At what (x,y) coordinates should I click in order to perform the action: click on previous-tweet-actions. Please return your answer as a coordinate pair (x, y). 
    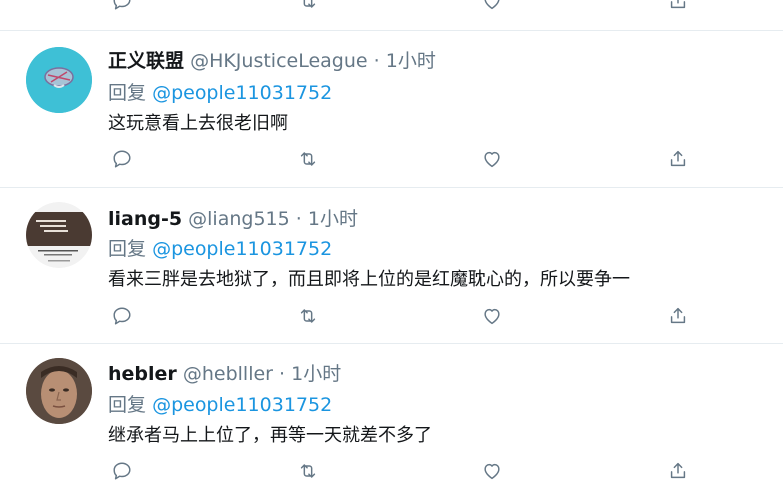
    Looking at the image, I should click on (391, 15).